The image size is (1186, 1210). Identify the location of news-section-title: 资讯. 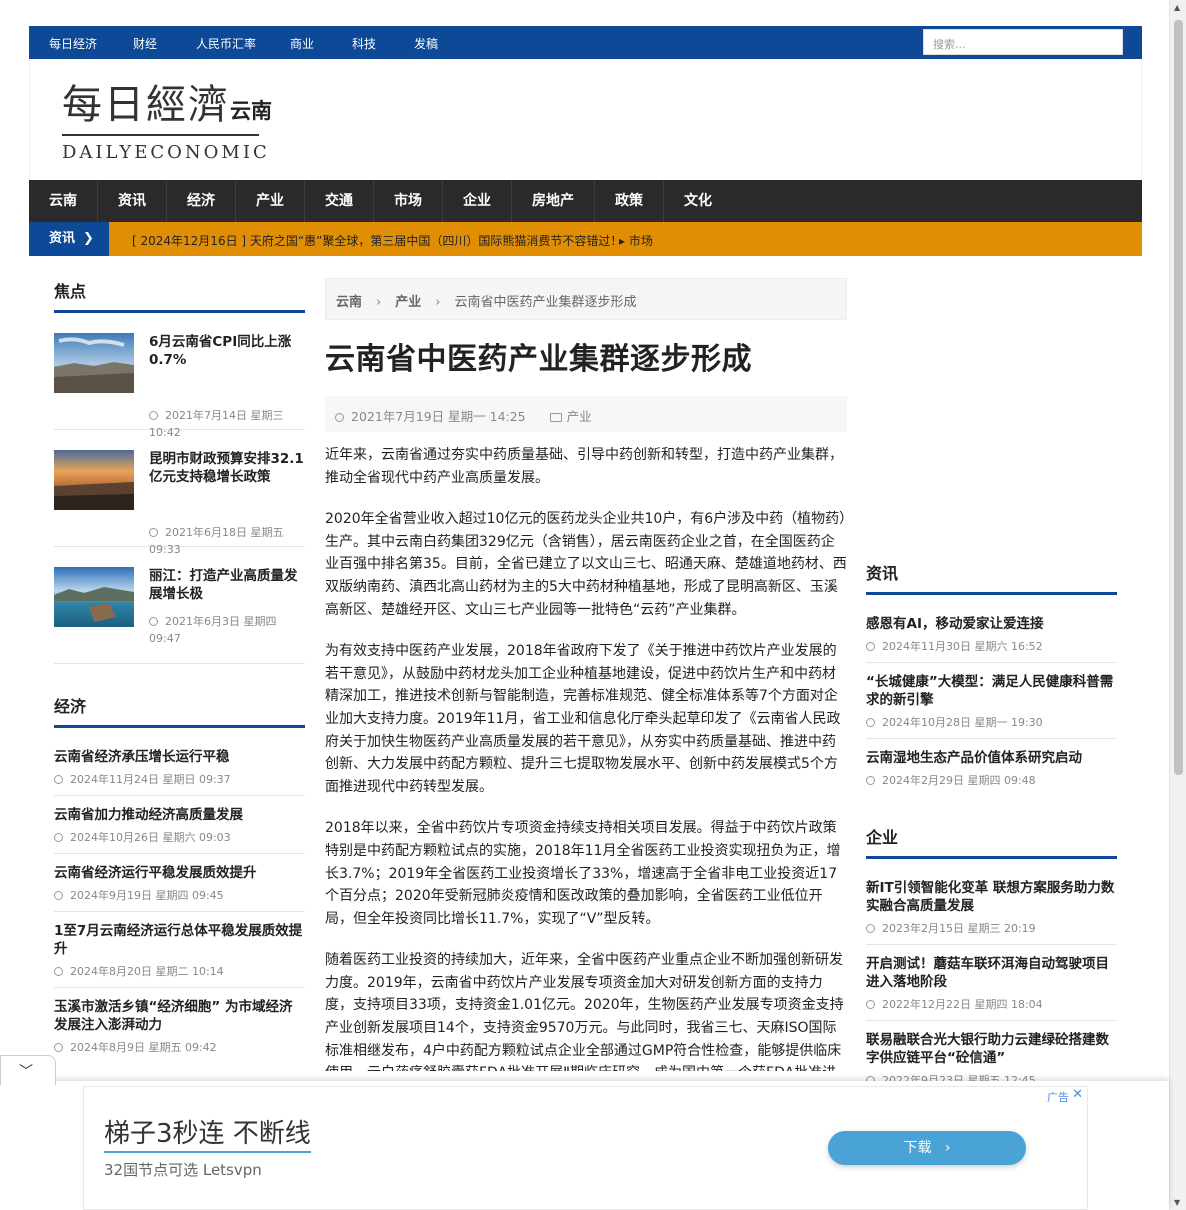
(991, 577).